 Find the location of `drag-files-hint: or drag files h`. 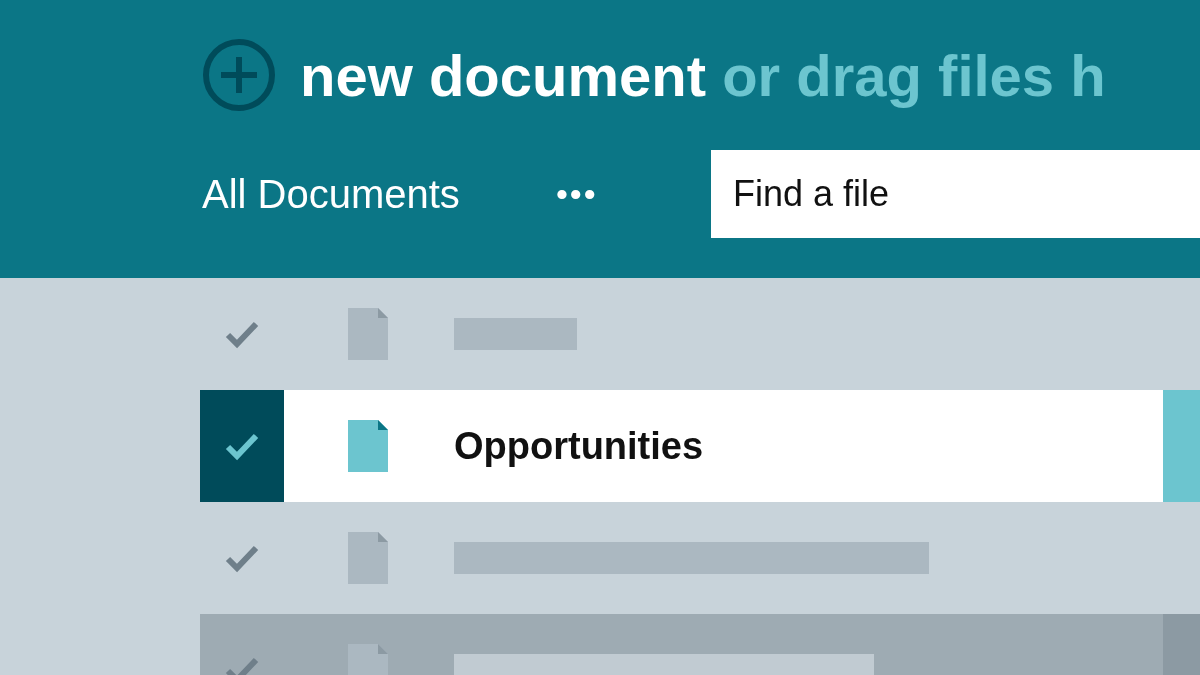

drag-files-hint: or drag files h is located at coordinates (914, 75).